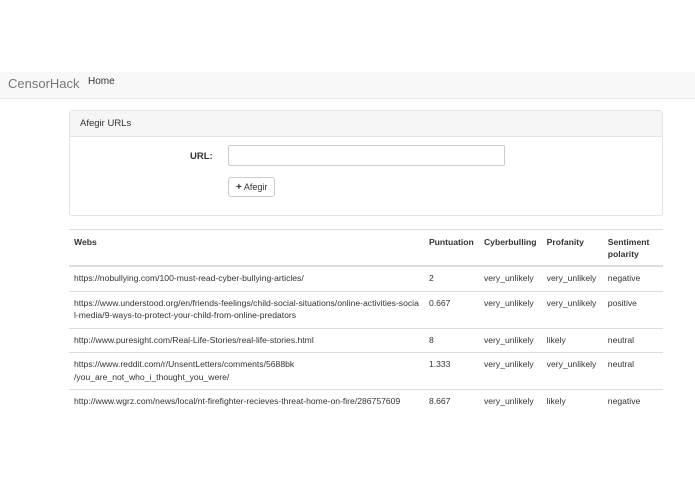  Describe the element at coordinates (201, 156) in the screenshot. I see `url-label: URL:` at that location.